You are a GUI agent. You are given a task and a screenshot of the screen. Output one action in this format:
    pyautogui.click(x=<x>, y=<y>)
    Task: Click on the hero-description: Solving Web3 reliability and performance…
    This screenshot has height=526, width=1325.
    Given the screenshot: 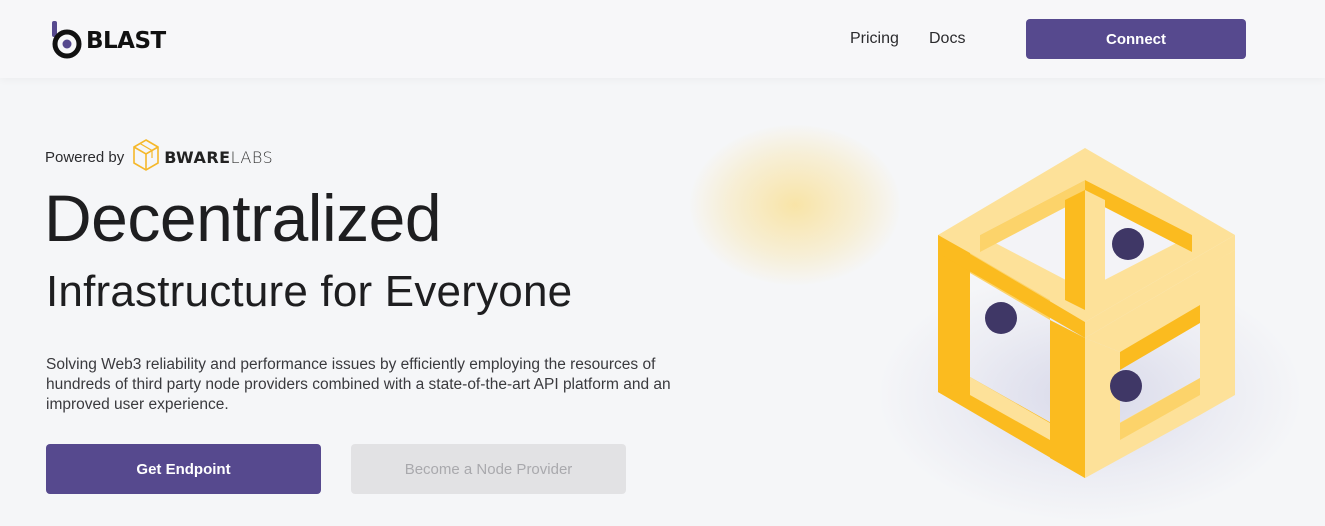 What is the action you would take?
    pyautogui.click(x=358, y=384)
    